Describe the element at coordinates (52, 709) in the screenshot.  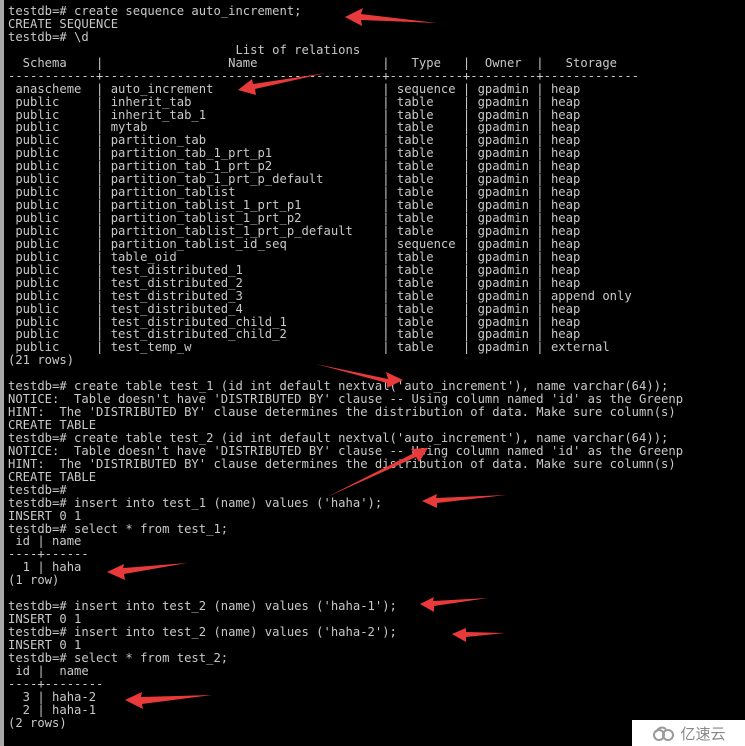
I see `terminal-line: 2 | haha-1` at that location.